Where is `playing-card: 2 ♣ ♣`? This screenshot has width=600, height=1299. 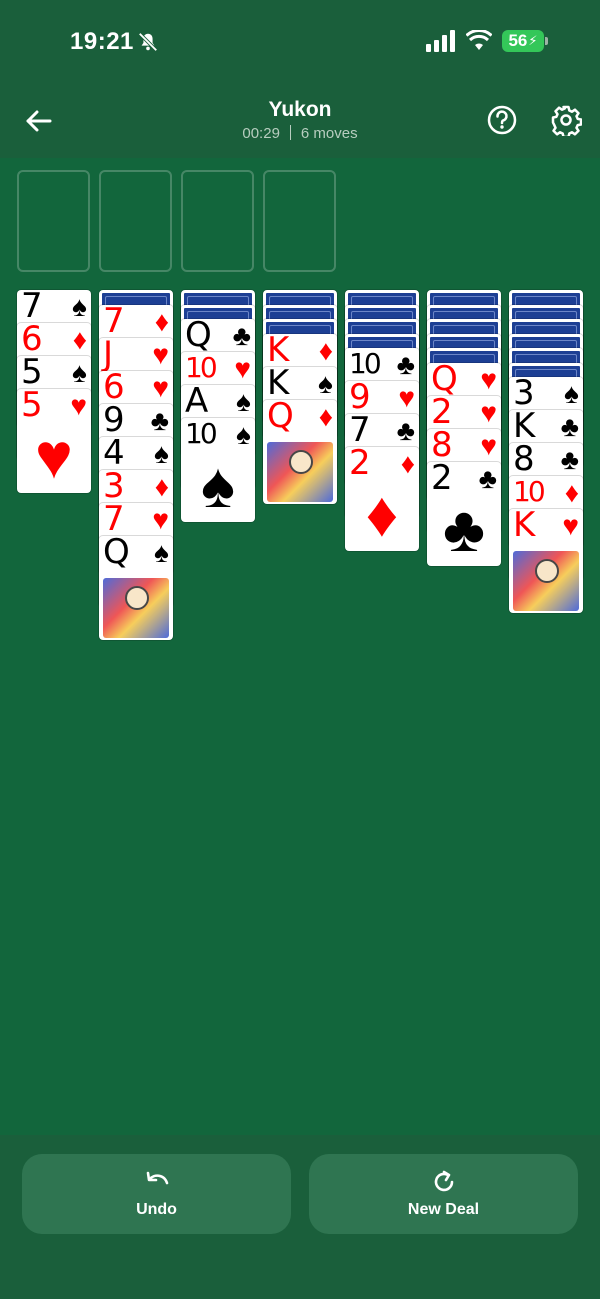
playing-card: 2 ♣ ♣ is located at coordinates (464, 513).